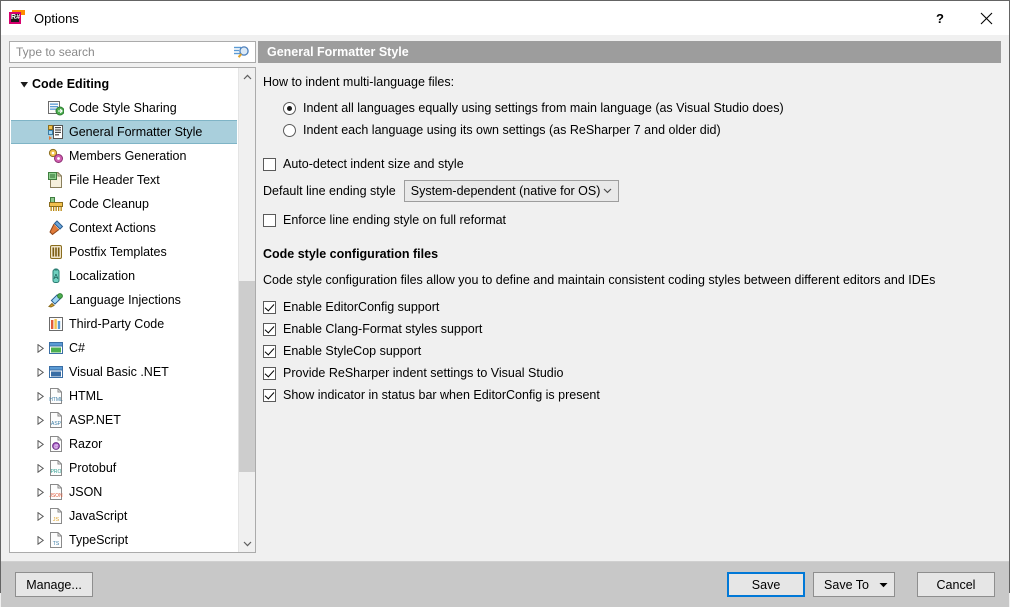 The width and height of the screenshot is (1010, 607). What do you see at coordinates (883, 585) in the screenshot?
I see `caret-down-icon` at bounding box center [883, 585].